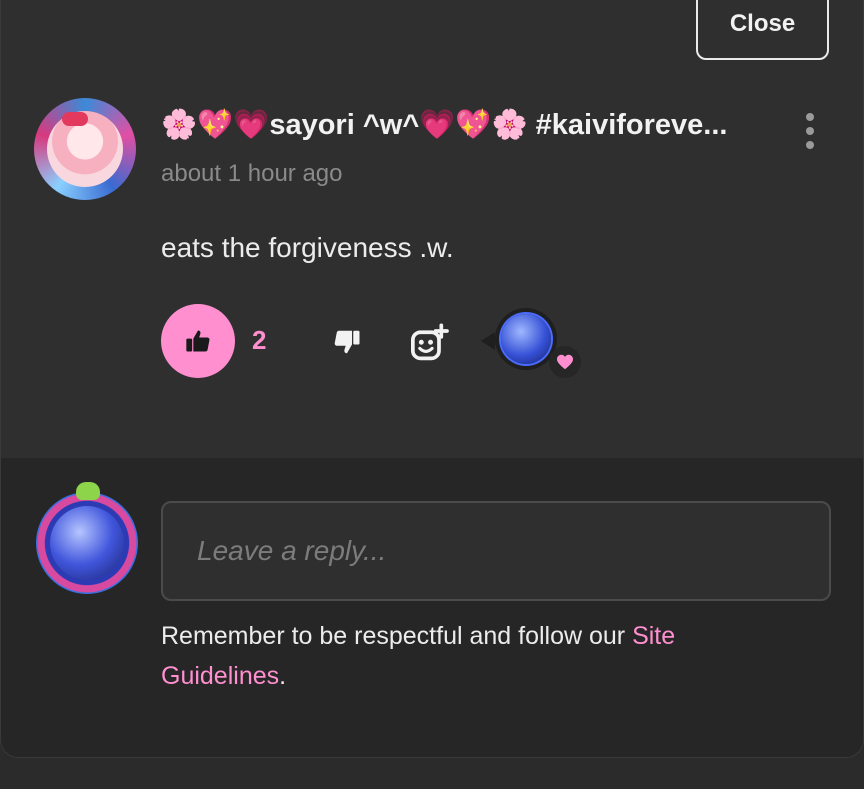 This screenshot has height=789, width=864. I want to click on close-button: Close, so click(762, 30).